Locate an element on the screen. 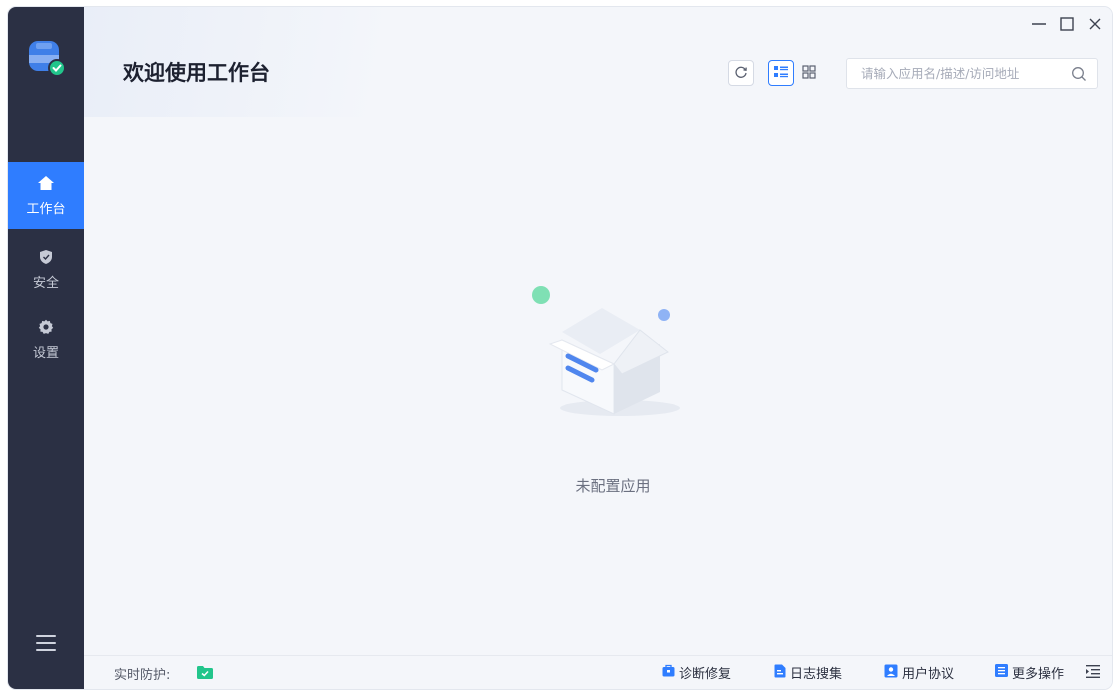 The width and height of the screenshot is (1115, 691). user-agreement-button: 用户协议 is located at coordinates (919, 672).